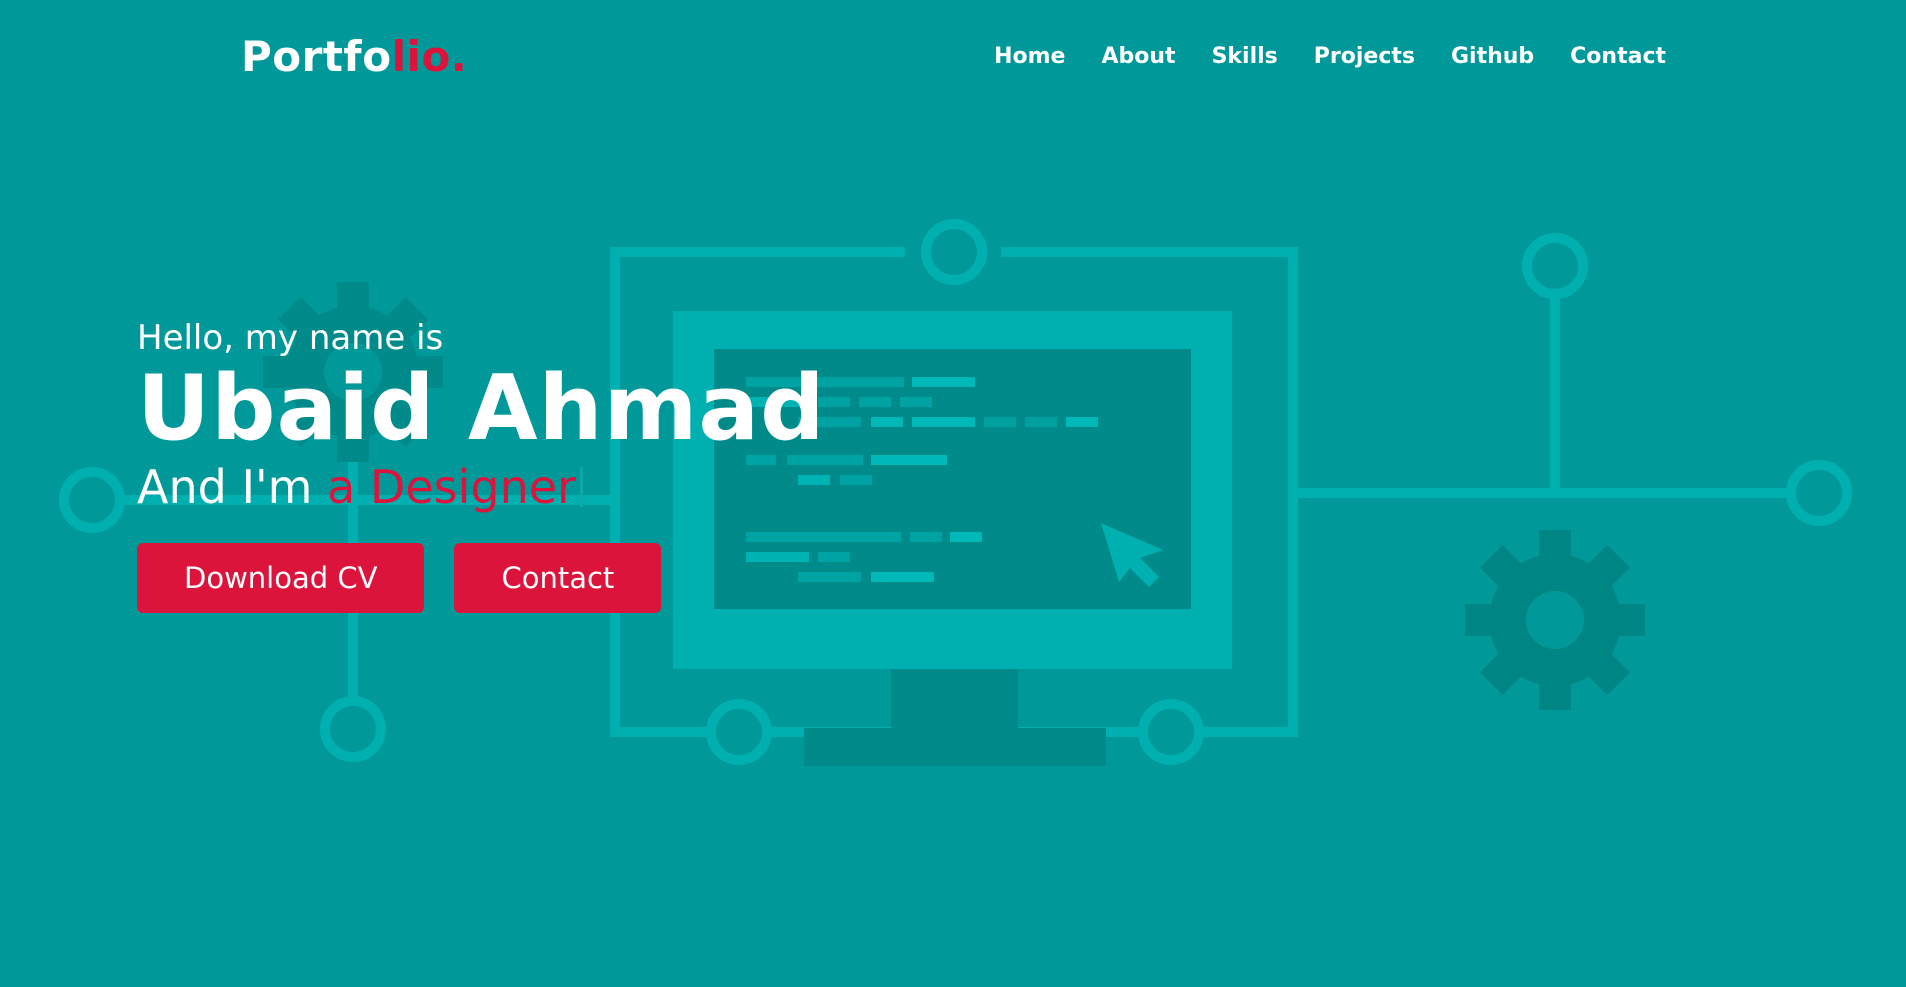 The width and height of the screenshot is (1906, 987). Describe the element at coordinates (481, 408) in the screenshot. I see `hero-name: Ubaid Ahmad` at that location.